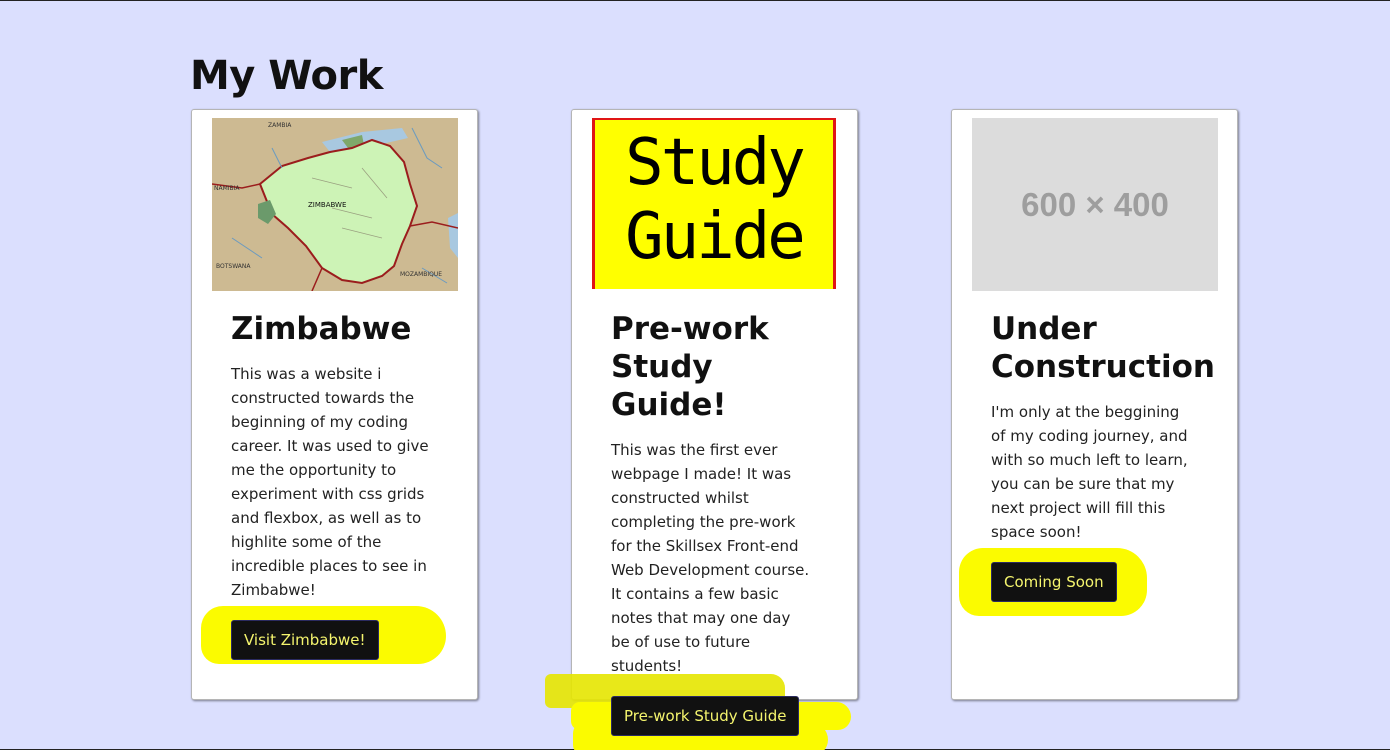 Image resolution: width=1390 pixels, height=750 pixels. I want to click on button-wrapper: Visit Zimbabwe!, so click(323, 635).